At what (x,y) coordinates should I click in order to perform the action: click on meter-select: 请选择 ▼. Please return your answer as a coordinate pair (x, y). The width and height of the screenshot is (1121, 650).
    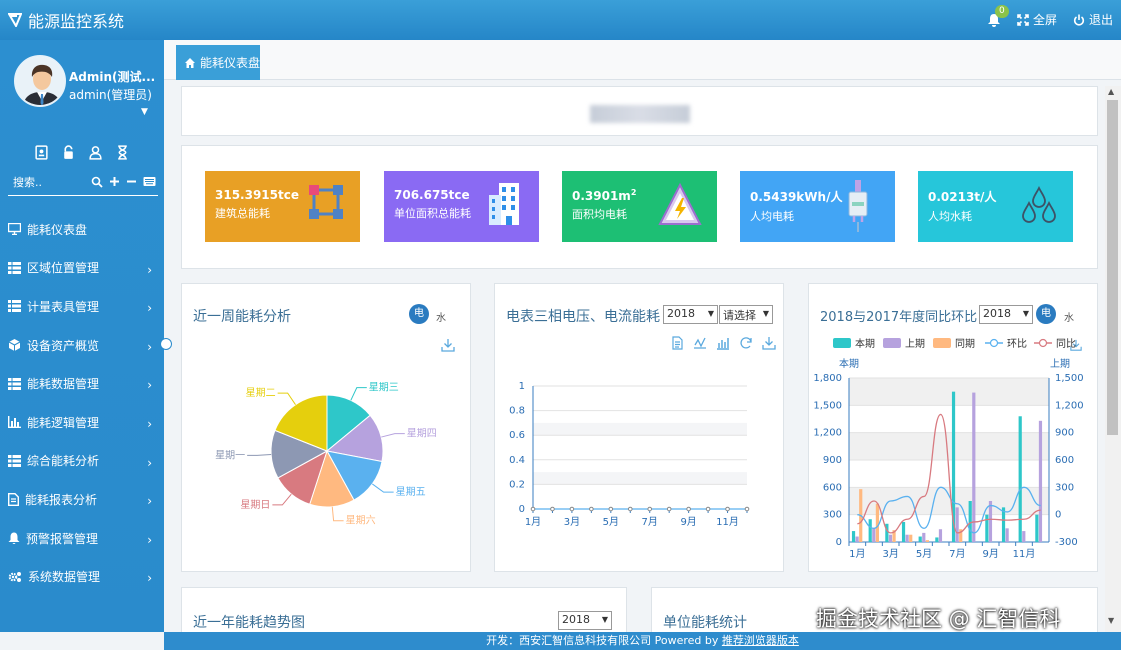
    Looking at the image, I should click on (746, 314).